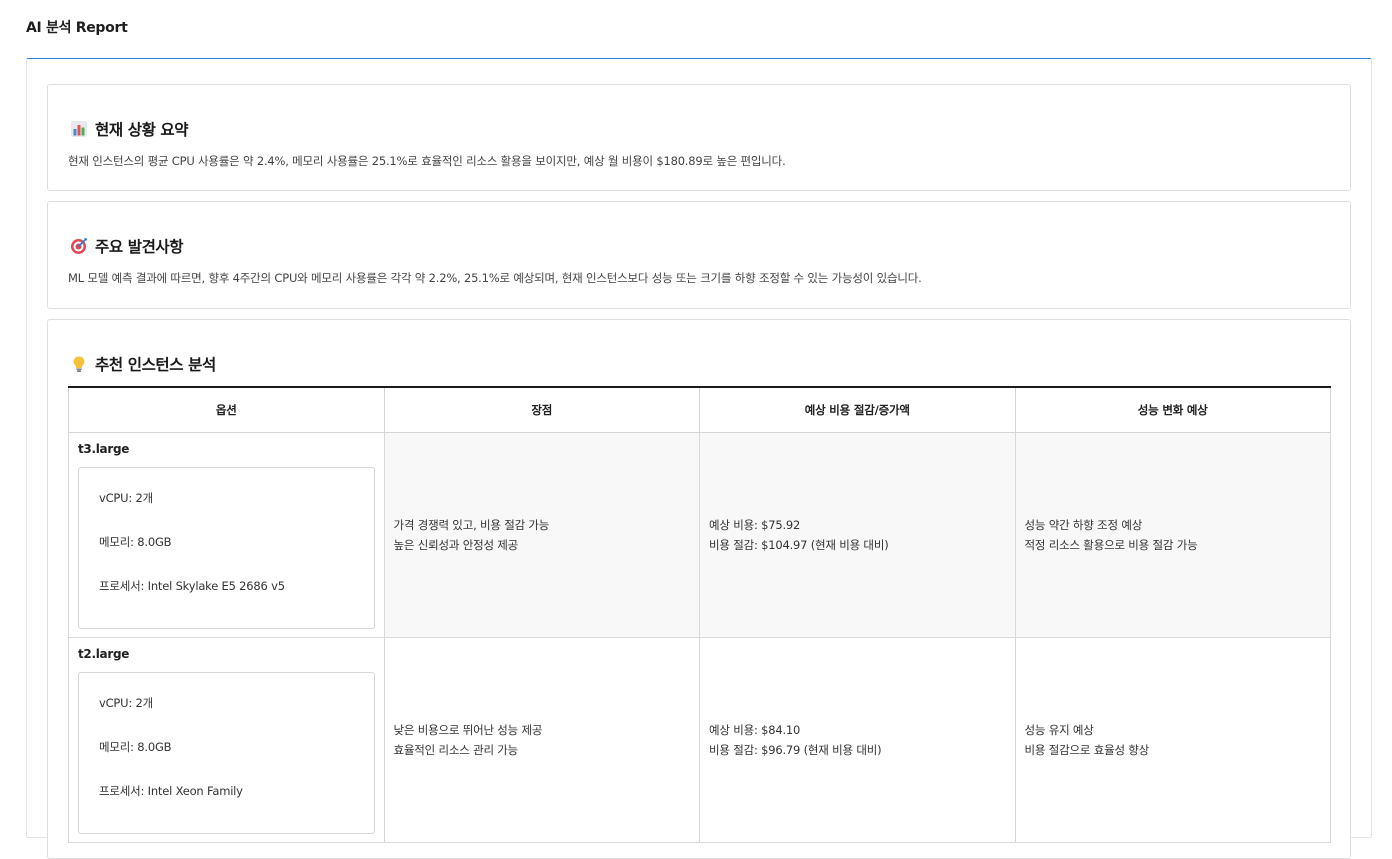 Image resolution: width=1392 pixels, height=859 pixels. What do you see at coordinates (1059, 729) in the screenshot?
I see `performance-line: 성능 유지 예상` at bounding box center [1059, 729].